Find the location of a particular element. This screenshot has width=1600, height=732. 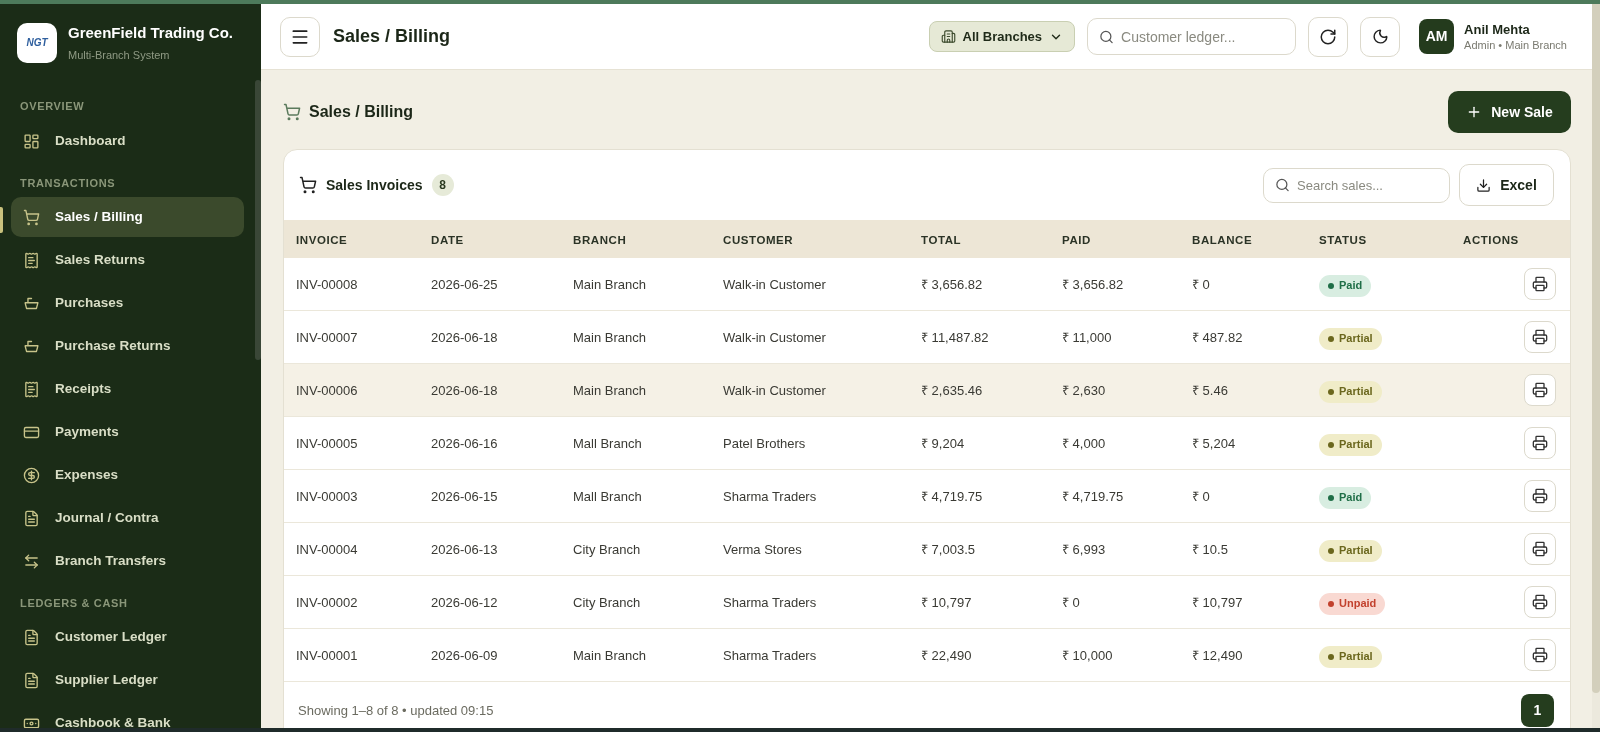

sidebar-item: Receipts is located at coordinates (127, 389).